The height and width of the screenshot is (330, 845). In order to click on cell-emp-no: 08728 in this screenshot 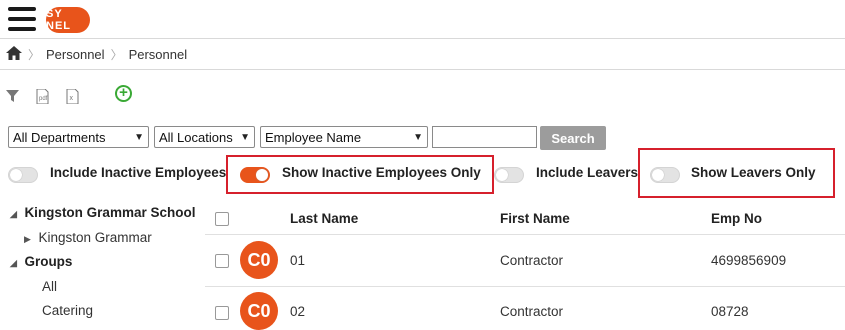, I will do `click(730, 311)`.